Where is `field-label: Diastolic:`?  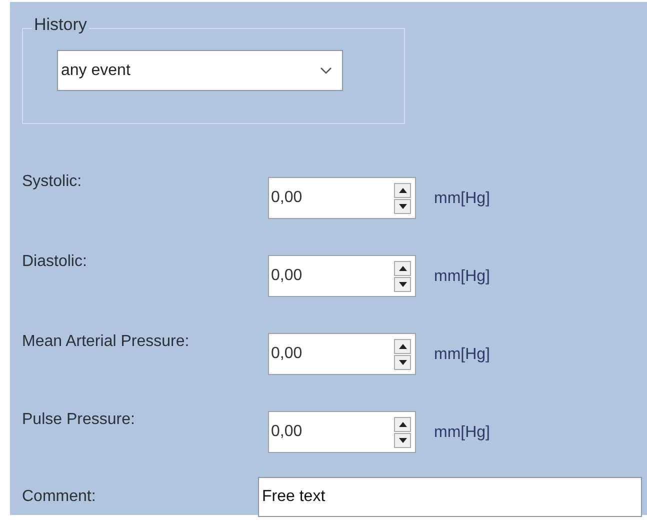 field-label: Diastolic: is located at coordinates (55, 262).